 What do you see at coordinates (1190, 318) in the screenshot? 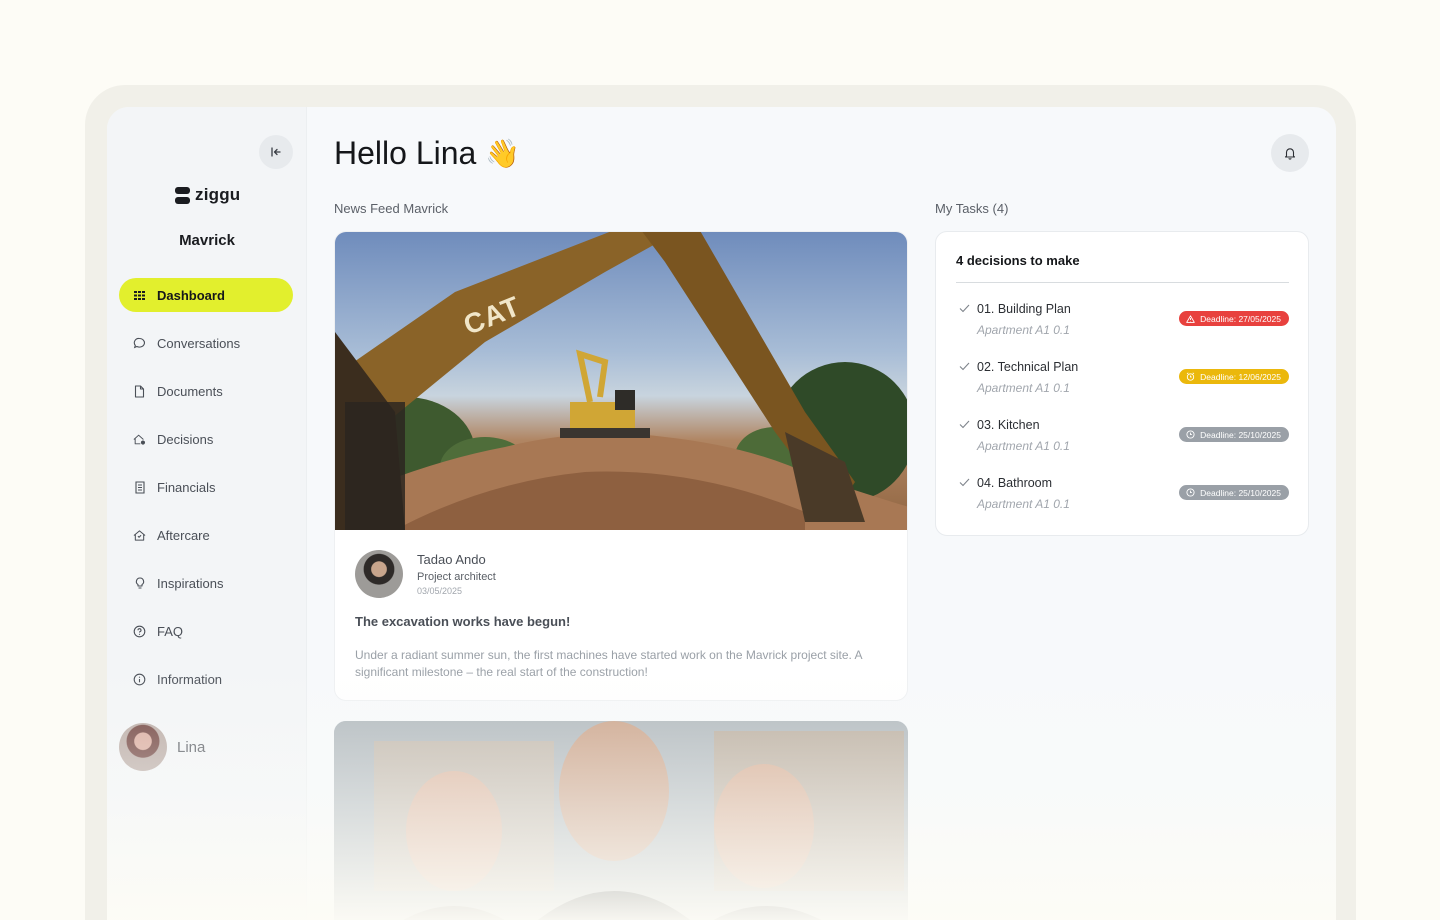
I see `warning-triangle-icon` at bounding box center [1190, 318].